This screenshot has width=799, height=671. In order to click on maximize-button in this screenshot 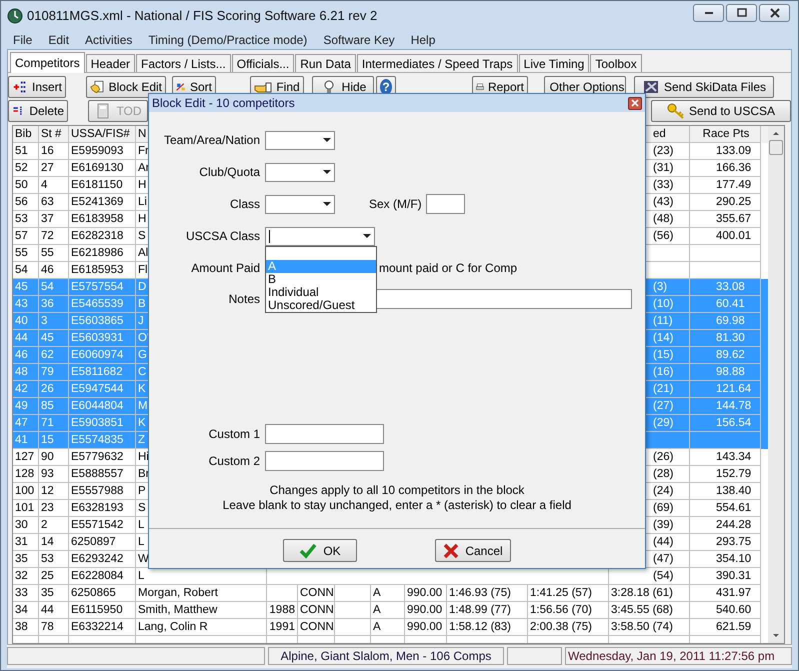, I will do `click(741, 13)`.